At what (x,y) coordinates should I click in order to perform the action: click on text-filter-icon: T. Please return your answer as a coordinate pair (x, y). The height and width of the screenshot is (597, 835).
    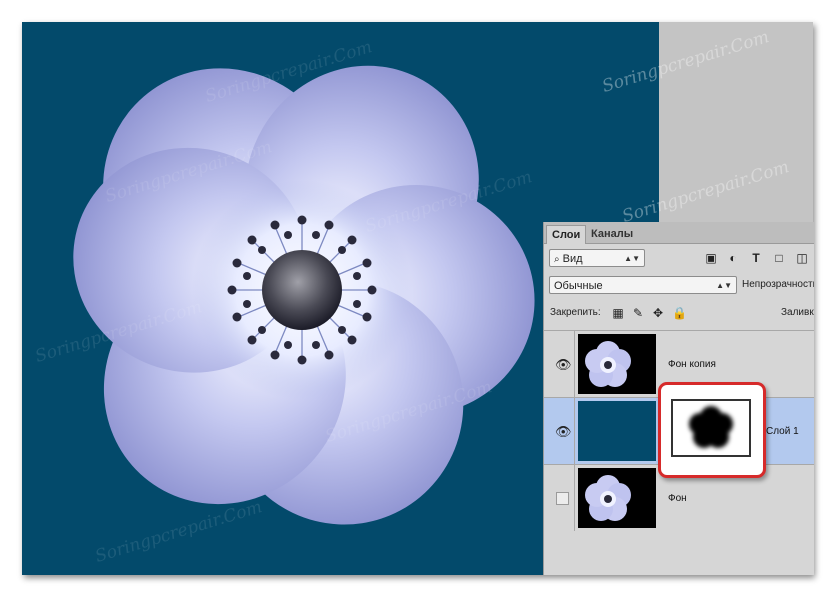
    Looking at the image, I should click on (756, 258).